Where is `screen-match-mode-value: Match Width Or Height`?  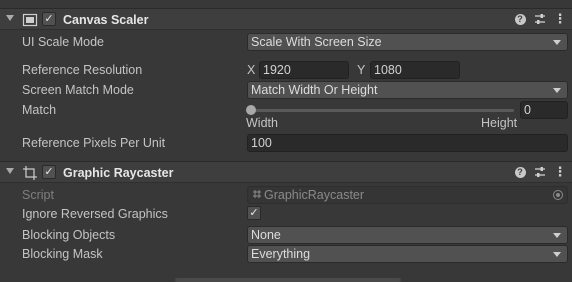 screen-match-mode-value: Match Width Or Height is located at coordinates (314, 90).